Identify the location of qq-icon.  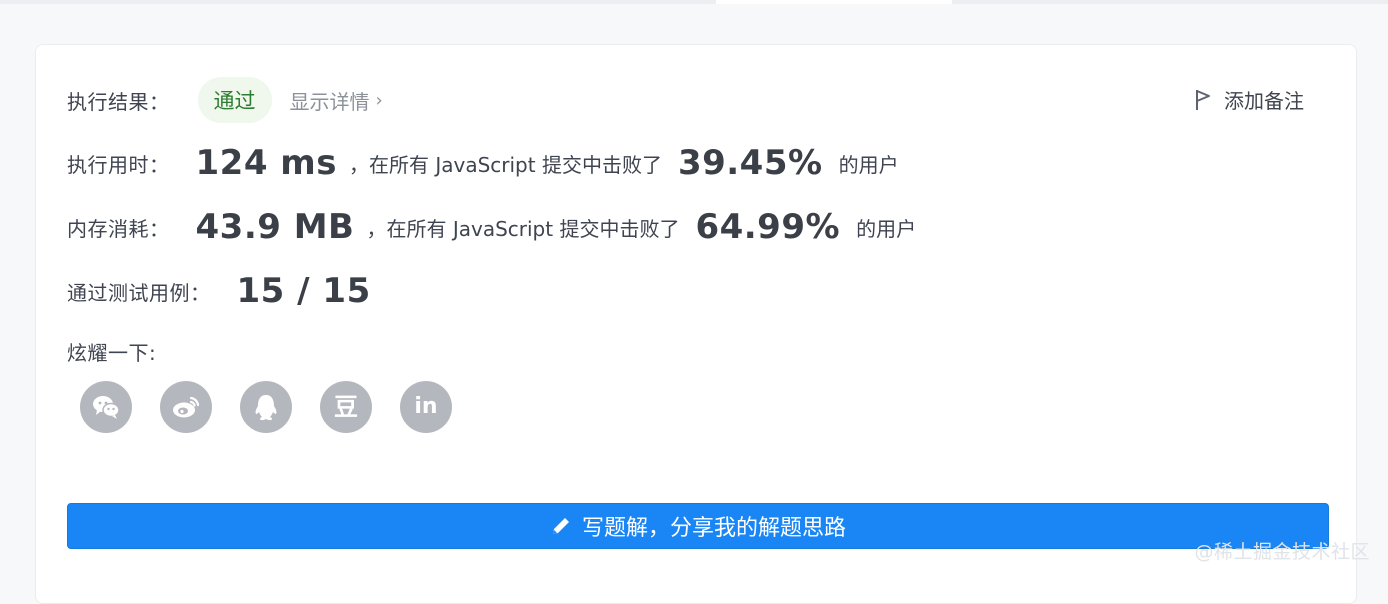
(266, 407).